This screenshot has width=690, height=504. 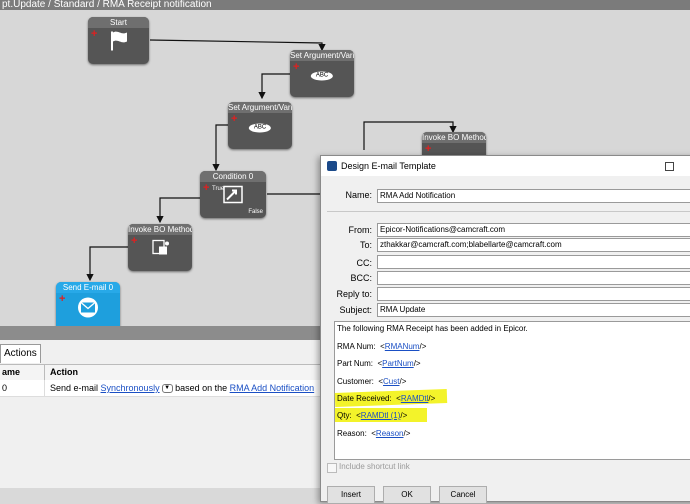 I want to click on node-title: Send E-mail 0, so click(x=88, y=287).